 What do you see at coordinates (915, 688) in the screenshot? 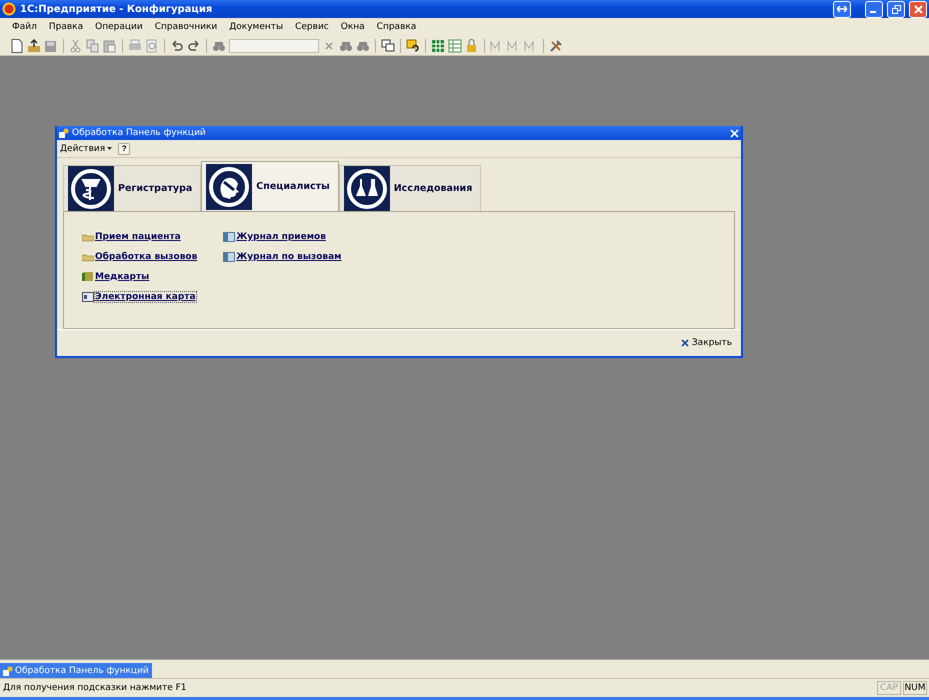
I see `key-indicator: NUM` at bounding box center [915, 688].